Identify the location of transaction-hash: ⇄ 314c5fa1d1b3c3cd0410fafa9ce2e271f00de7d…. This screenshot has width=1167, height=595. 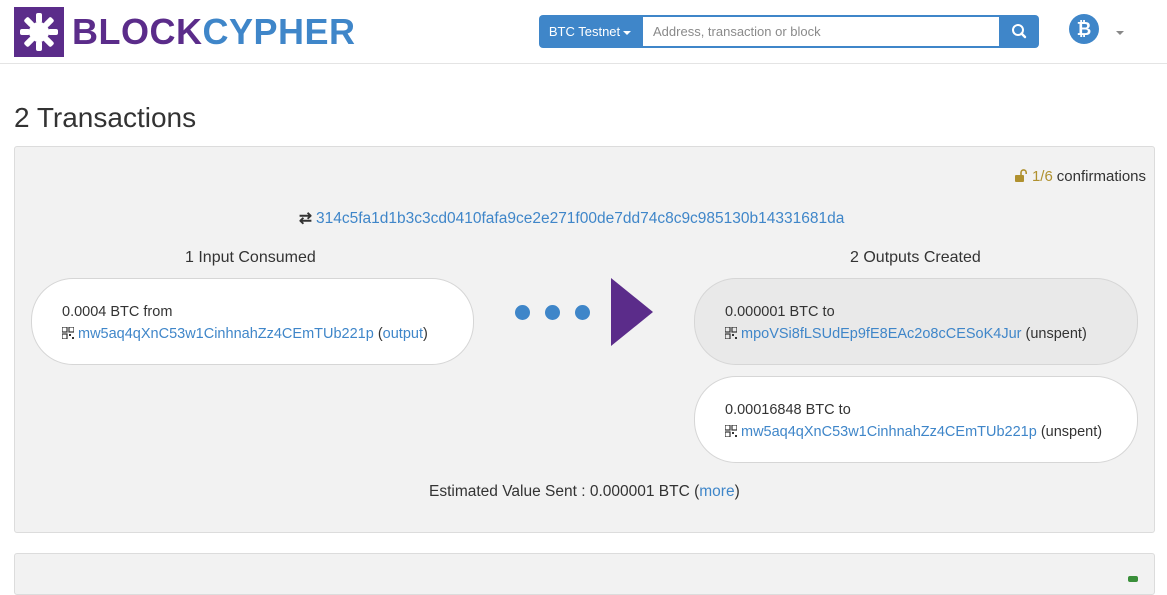
(571, 218).